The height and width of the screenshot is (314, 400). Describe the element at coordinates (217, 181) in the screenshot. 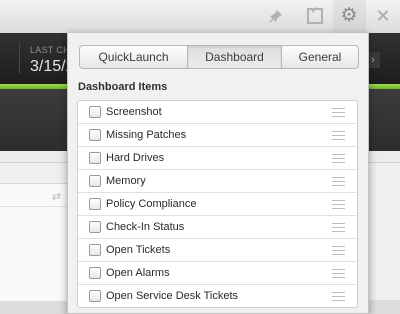

I see `list-item: Memory` at that location.